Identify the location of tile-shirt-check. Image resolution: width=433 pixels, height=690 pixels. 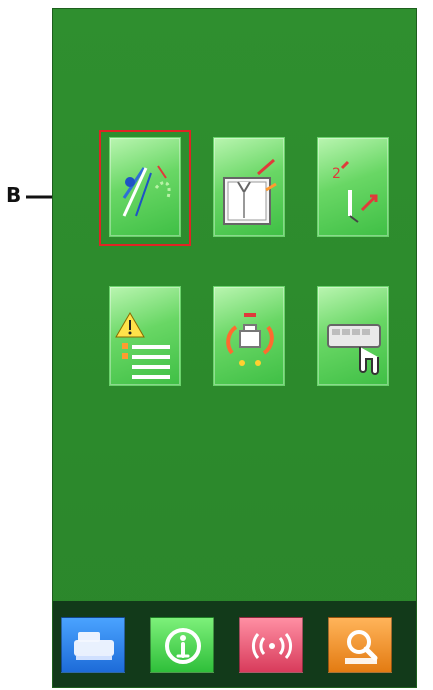
(249, 187).